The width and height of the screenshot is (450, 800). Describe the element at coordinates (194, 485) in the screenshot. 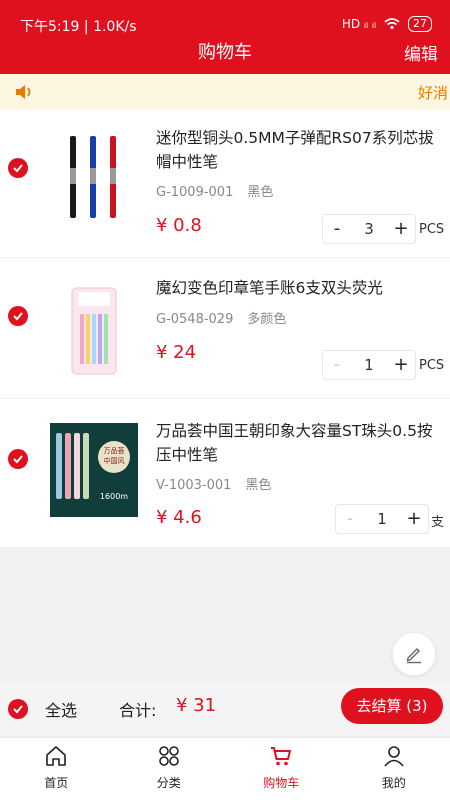

I see `sku-code: V-1003-001` at that location.